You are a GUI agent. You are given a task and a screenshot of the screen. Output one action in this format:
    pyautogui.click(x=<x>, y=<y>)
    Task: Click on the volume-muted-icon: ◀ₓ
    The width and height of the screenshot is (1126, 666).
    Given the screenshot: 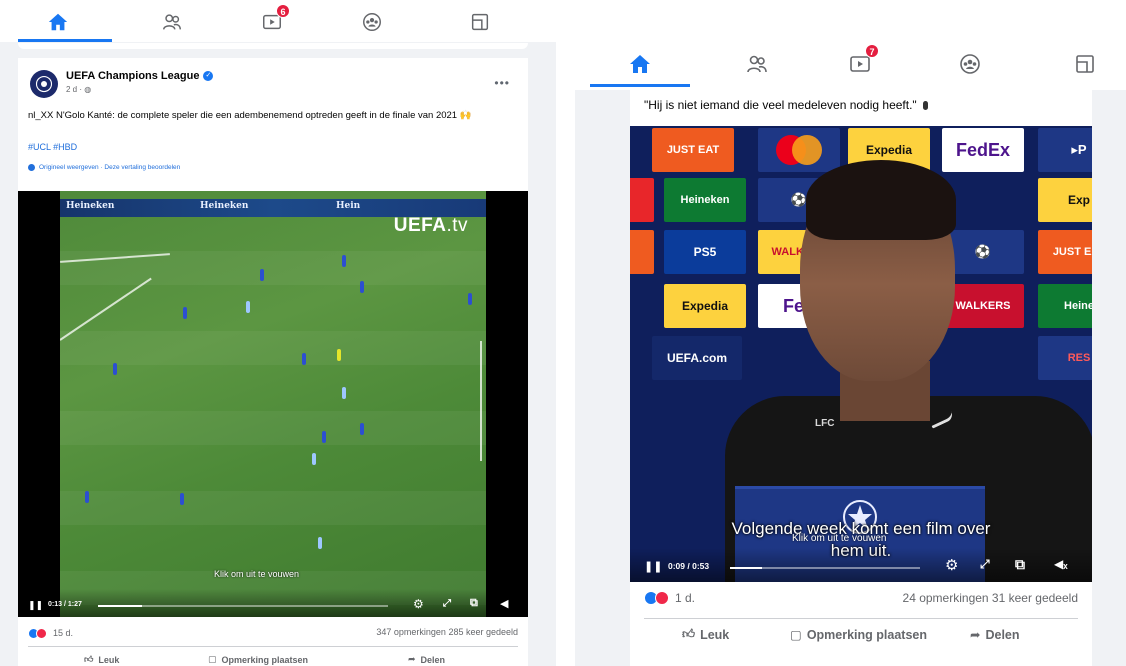 What is the action you would take?
    pyautogui.click(x=1061, y=564)
    